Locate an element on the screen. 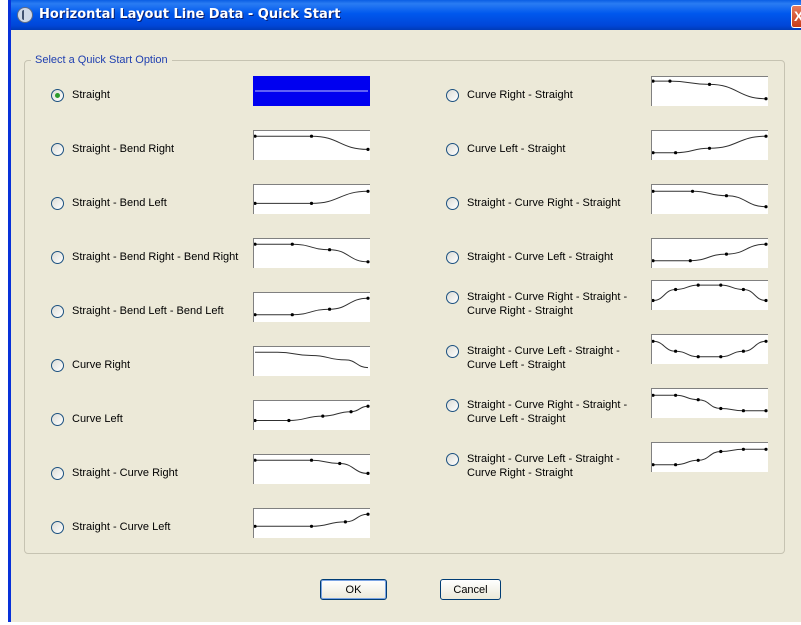  option-straight-curve-right-straight: Straight - Curve Right - Straight is located at coordinates (533, 203).